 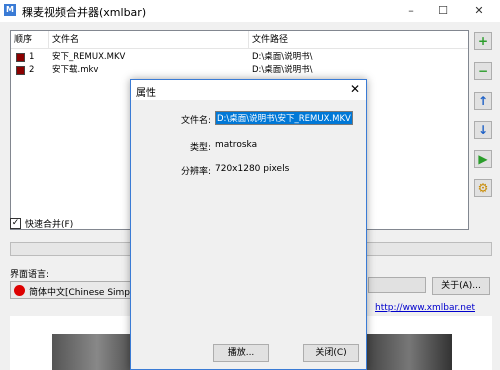 What do you see at coordinates (84, 12) in the screenshot?
I see `window-title: 稞麦视频合并器(xmlbar)` at bounding box center [84, 12].